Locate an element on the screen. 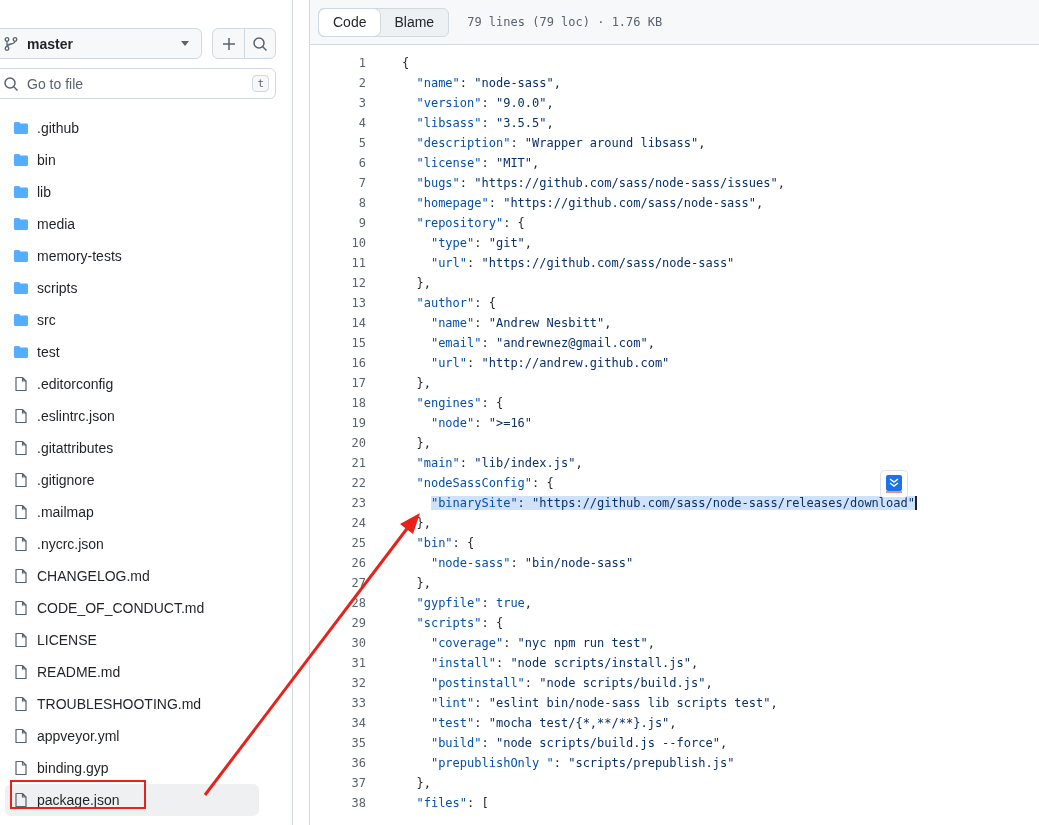  code-line: { is located at coordinates (406, 63).